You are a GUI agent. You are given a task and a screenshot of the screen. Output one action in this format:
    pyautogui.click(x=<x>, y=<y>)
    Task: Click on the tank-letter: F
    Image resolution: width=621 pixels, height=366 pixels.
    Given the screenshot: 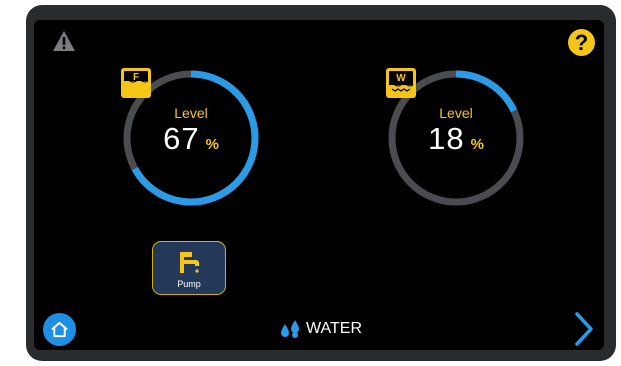 What is the action you would take?
    pyautogui.click(x=136, y=77)
    